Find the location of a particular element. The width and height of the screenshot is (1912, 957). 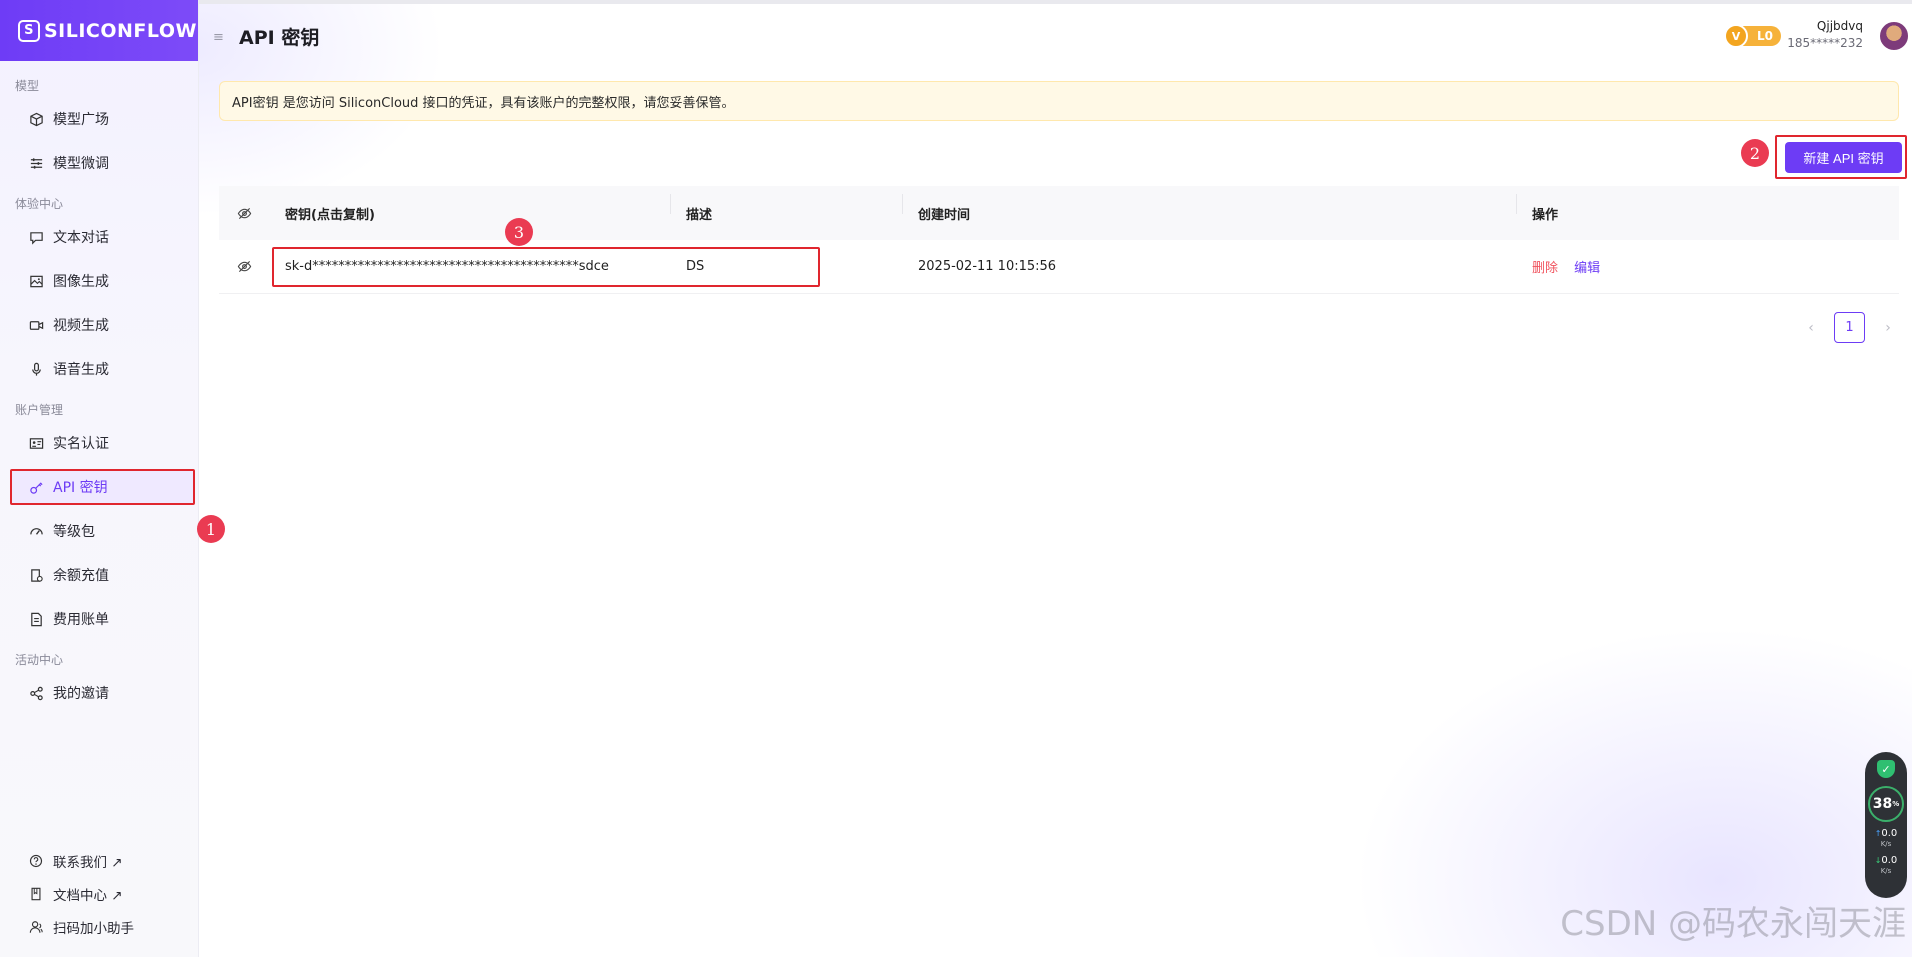

sidebar-item-label: 视频生成 is located at coordinates (81, 326).